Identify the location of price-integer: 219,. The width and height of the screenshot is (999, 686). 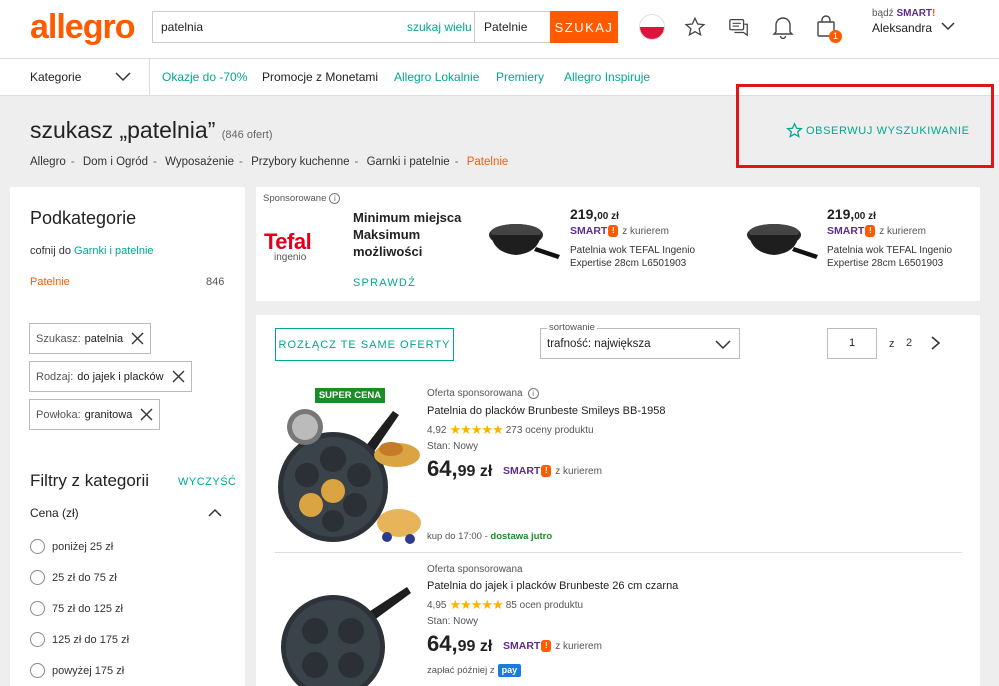
(841, 214).